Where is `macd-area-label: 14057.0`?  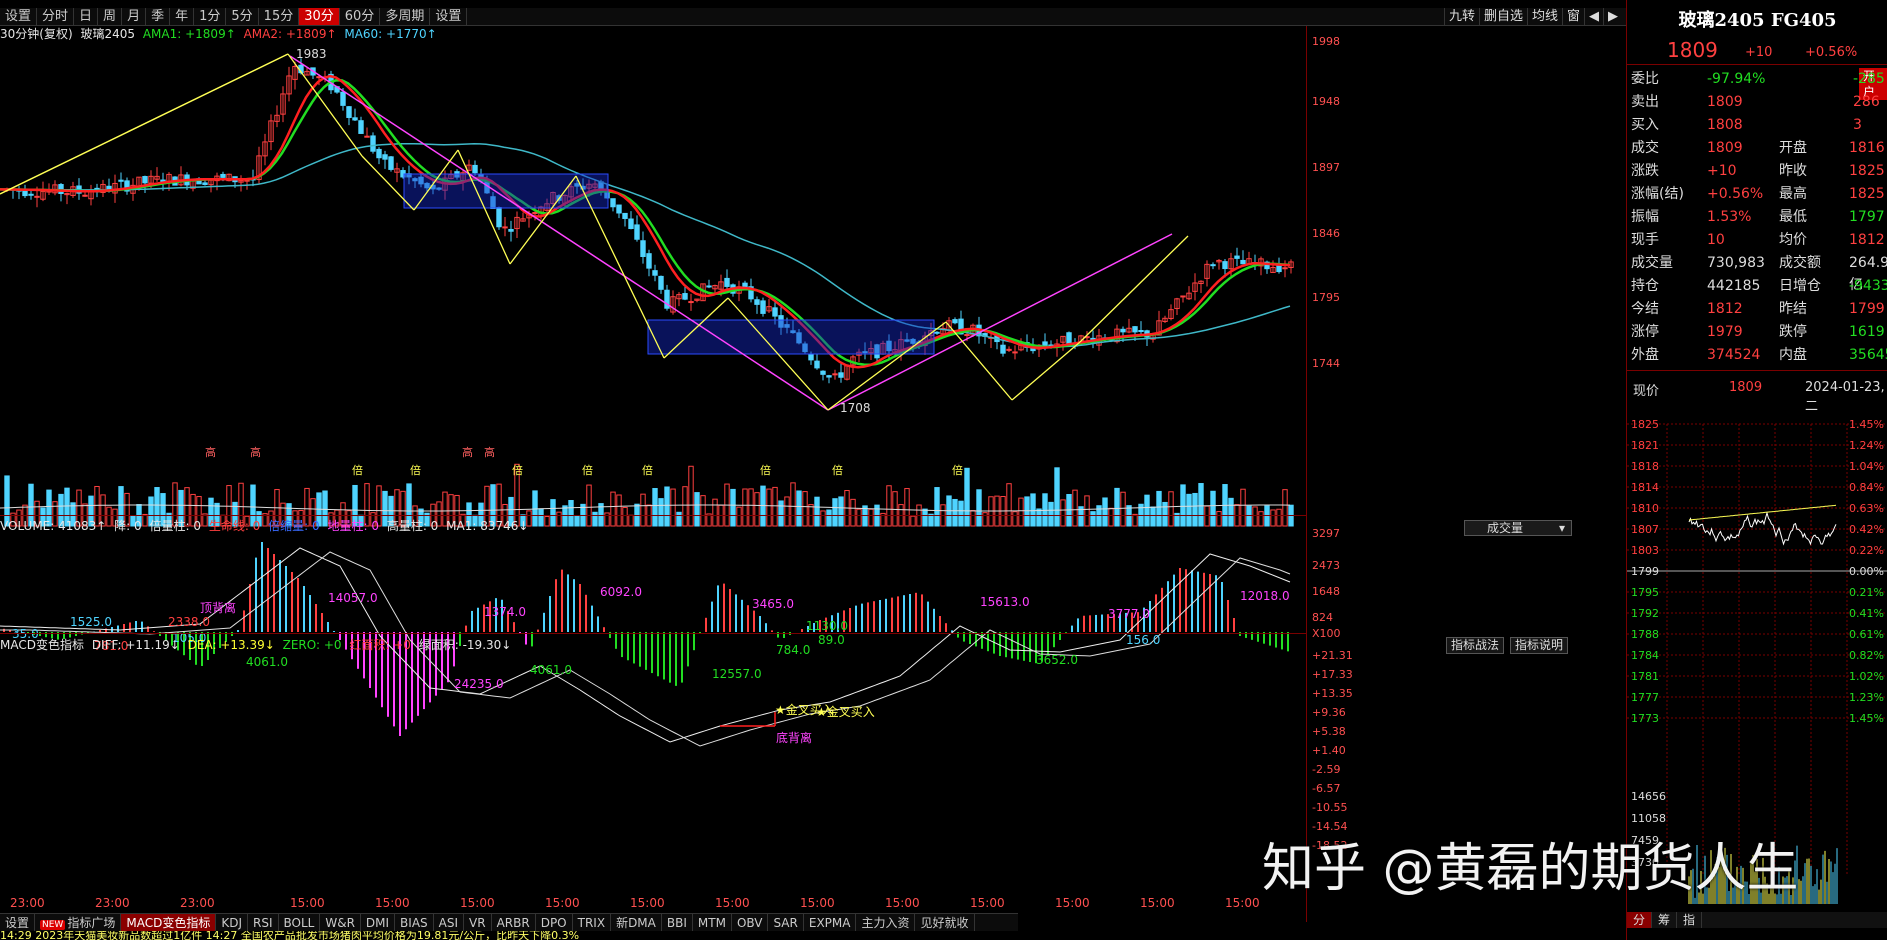
macd-area-label: 14057.0 is located at coordinates (353, 598).